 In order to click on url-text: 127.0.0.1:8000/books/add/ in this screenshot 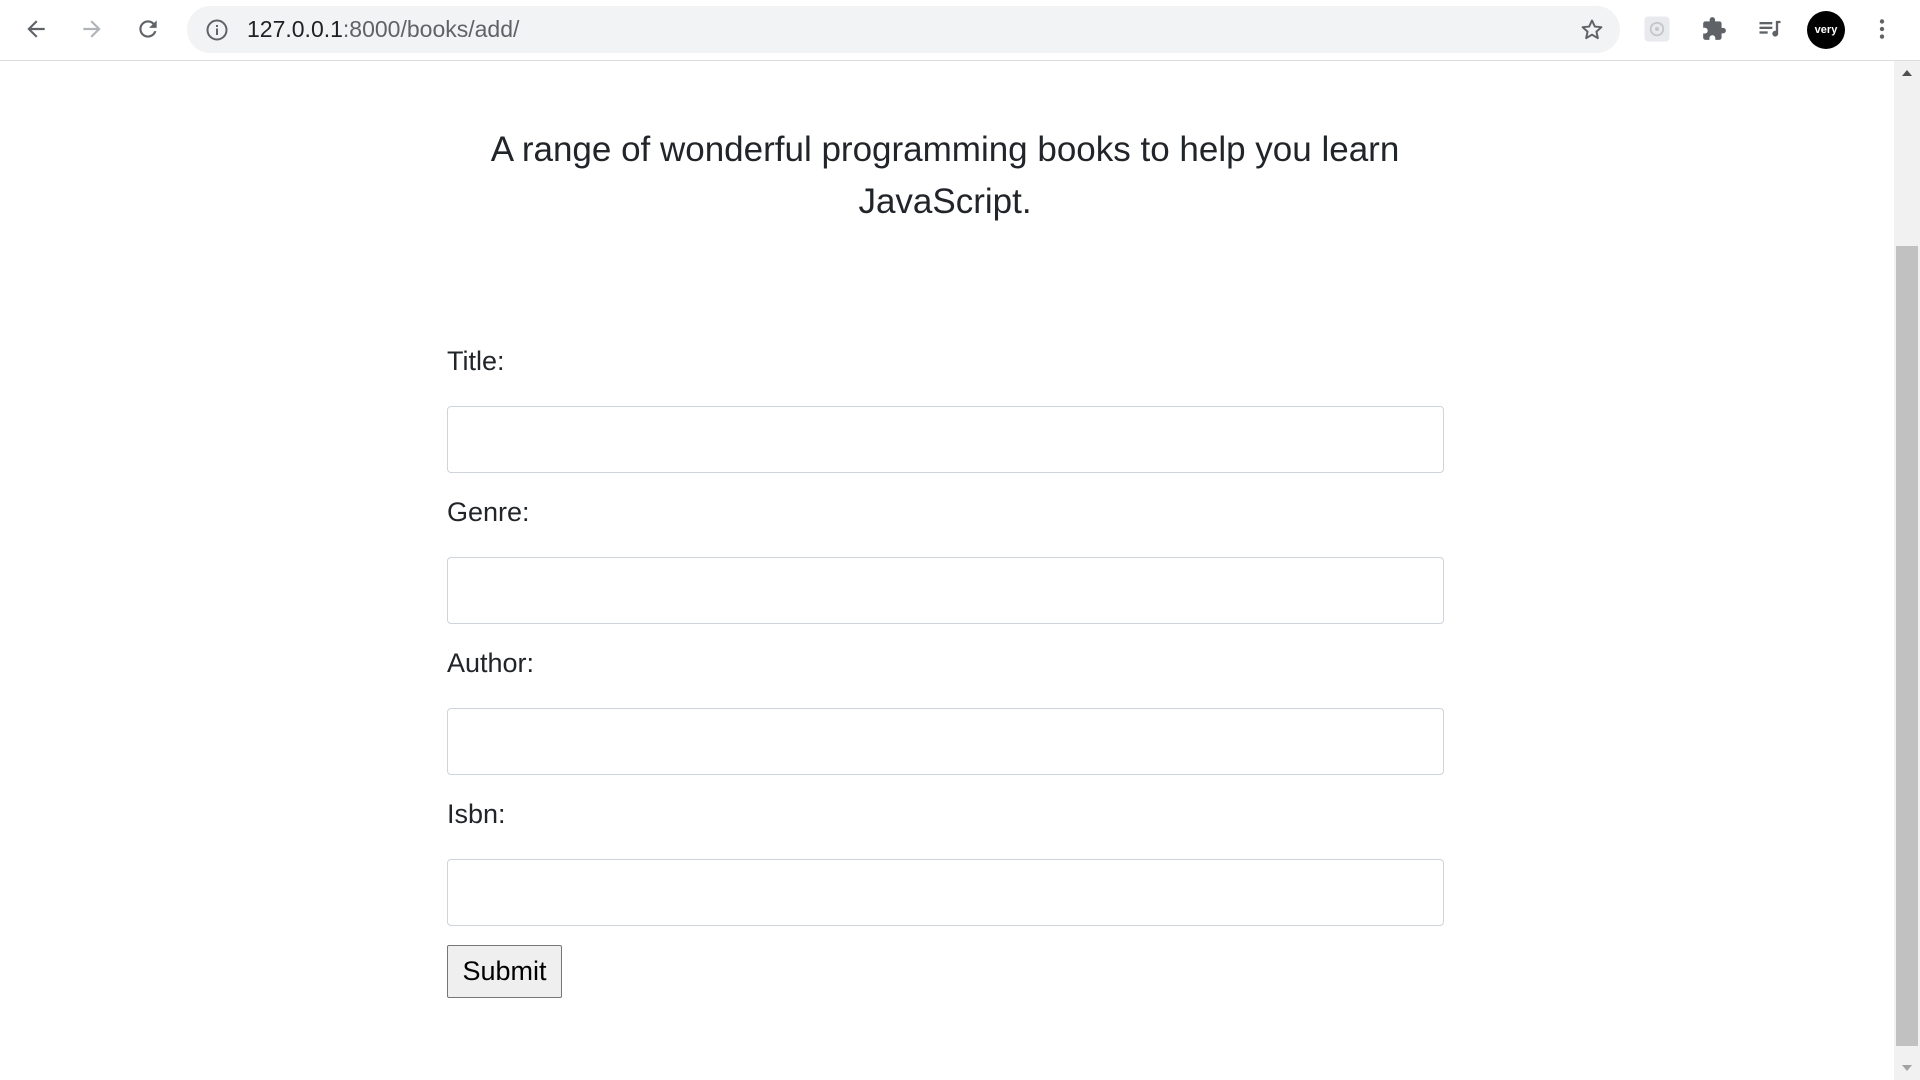, I will do `click(383, 29)`.